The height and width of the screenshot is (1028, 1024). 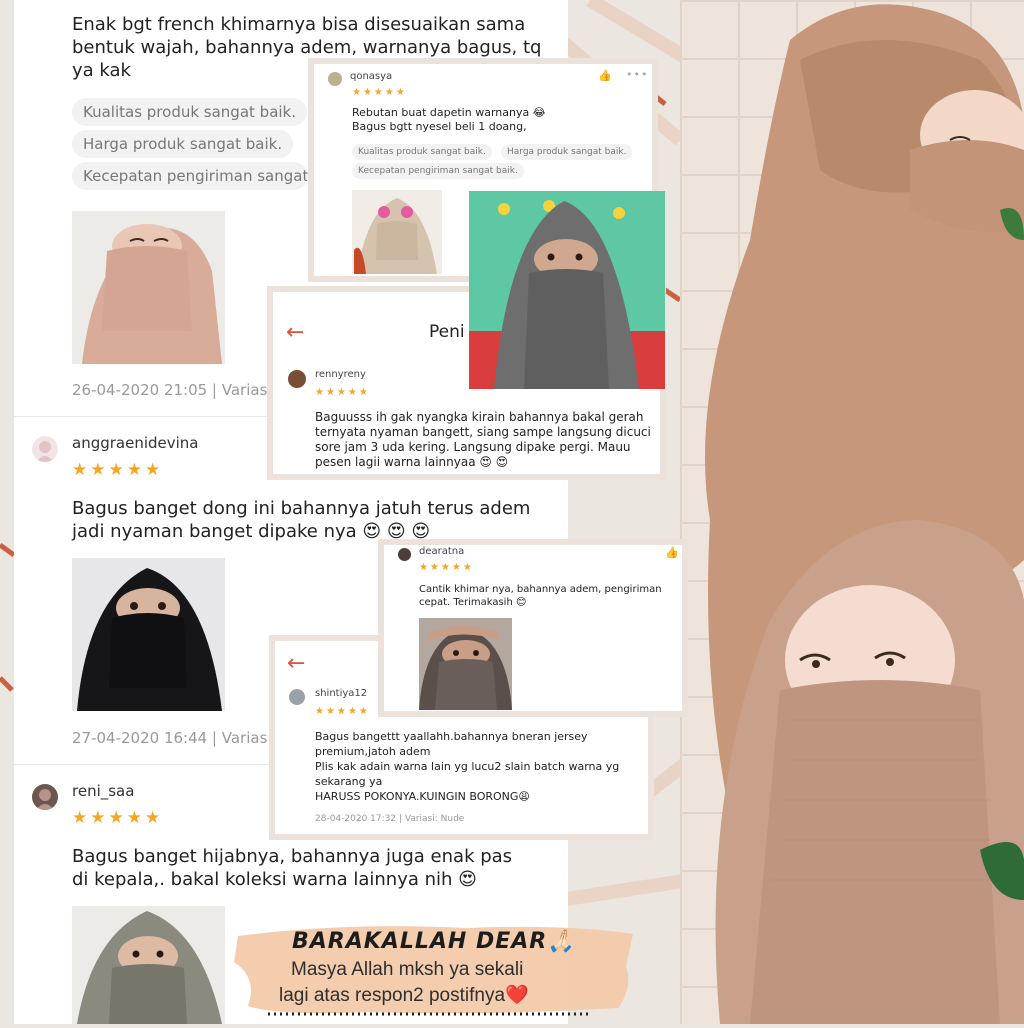 What do you see at coordinates (135, 443) in the screenshot?
I see `username: anggraenidevina` at bounding box center [135, 443].